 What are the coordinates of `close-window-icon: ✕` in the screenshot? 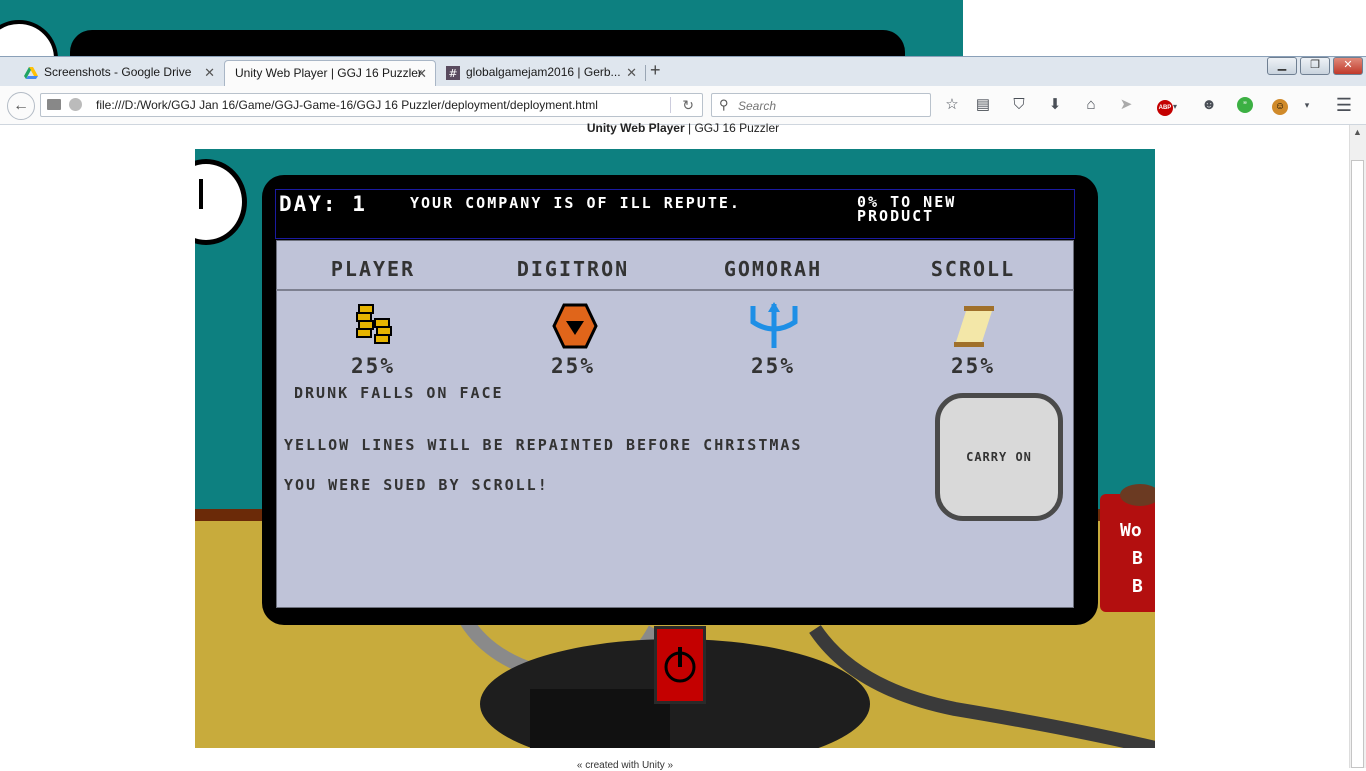 It's located at (1348, 66).